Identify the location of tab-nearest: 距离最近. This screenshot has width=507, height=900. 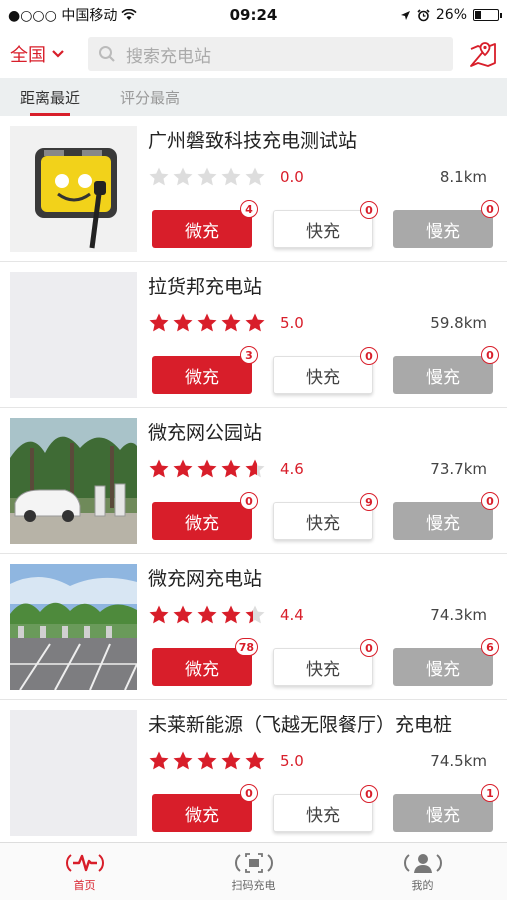
(50, 97).